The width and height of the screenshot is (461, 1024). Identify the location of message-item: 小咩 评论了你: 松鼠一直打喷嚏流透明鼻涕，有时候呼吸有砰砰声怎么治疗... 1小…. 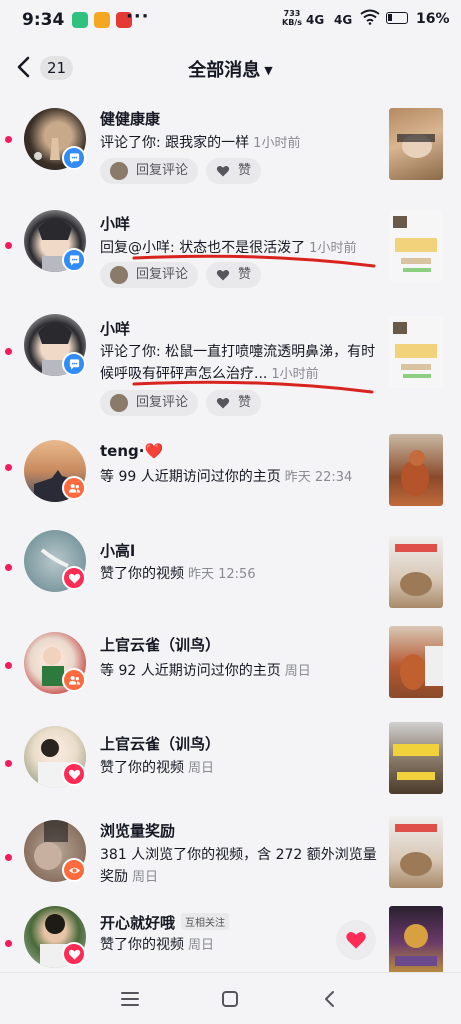
(230, 367).